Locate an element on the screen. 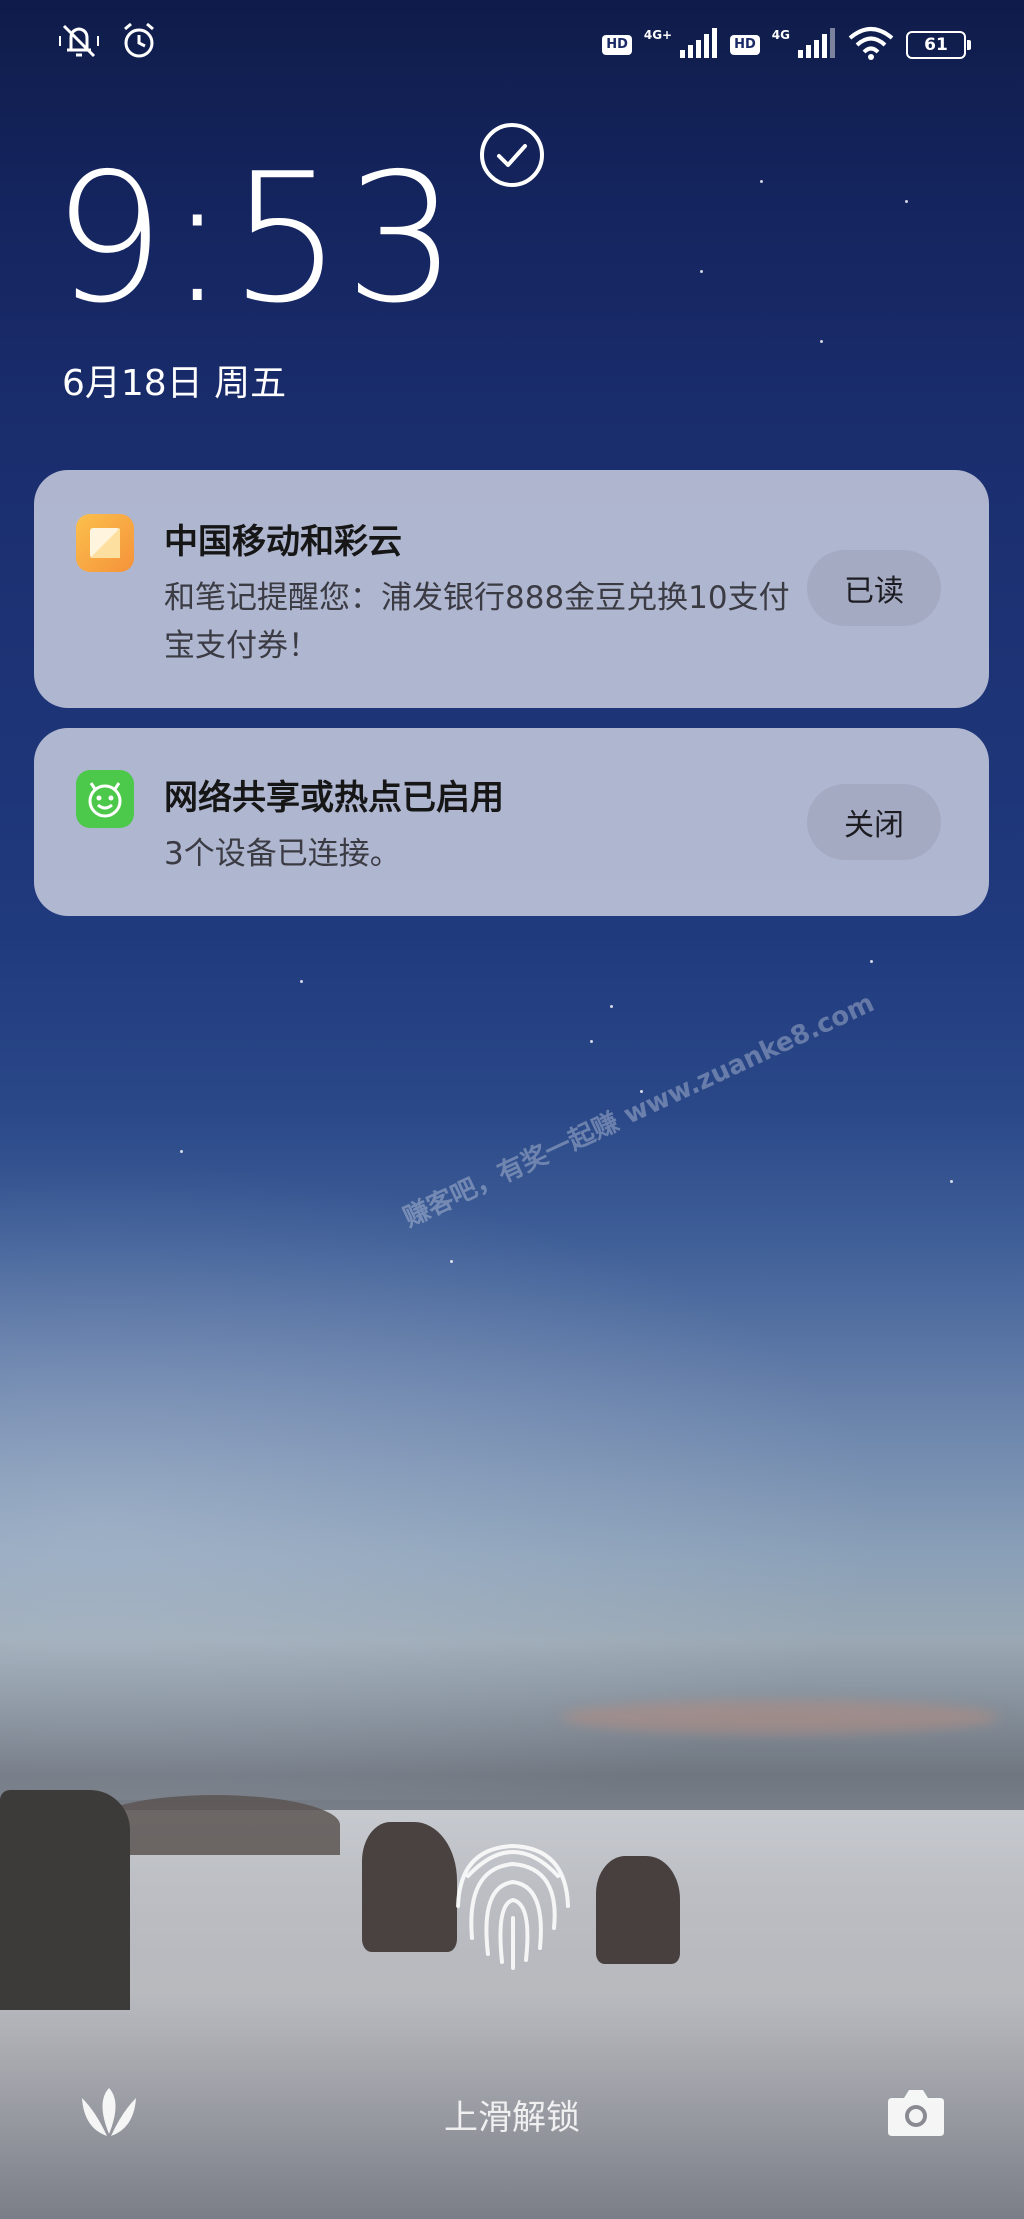 The image size is (1024, 2219). camera-icon is located at coordinates (916, 2114).